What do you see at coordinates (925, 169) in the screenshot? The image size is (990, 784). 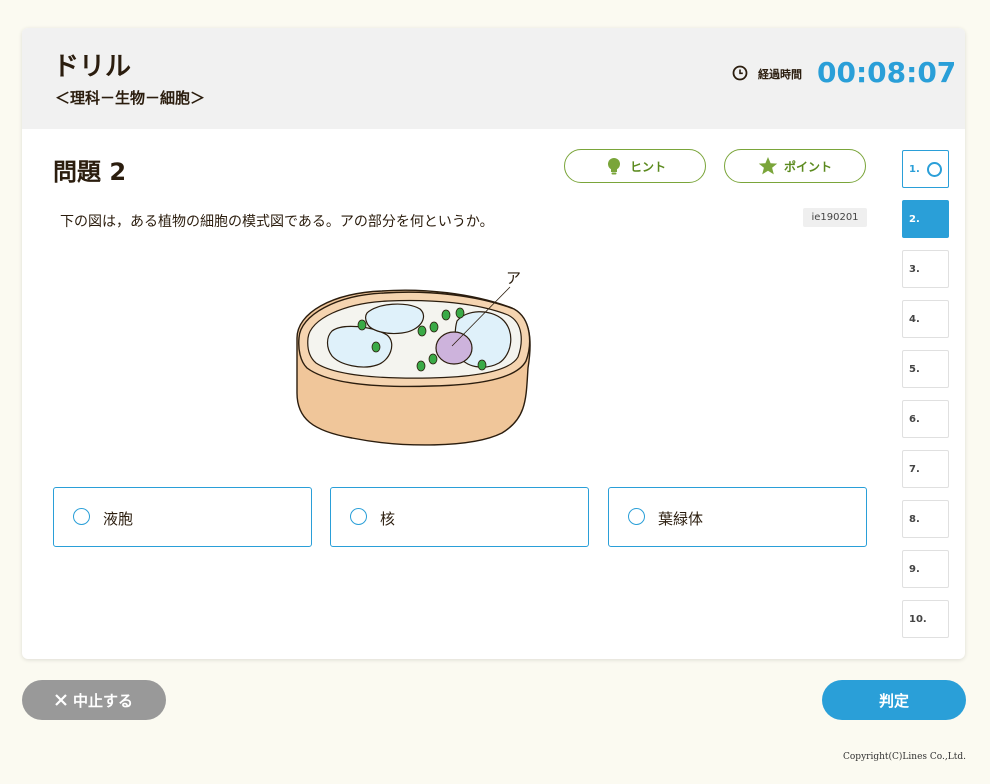 I see `nav-item-1: 1.` at bounding box center [925, 169].